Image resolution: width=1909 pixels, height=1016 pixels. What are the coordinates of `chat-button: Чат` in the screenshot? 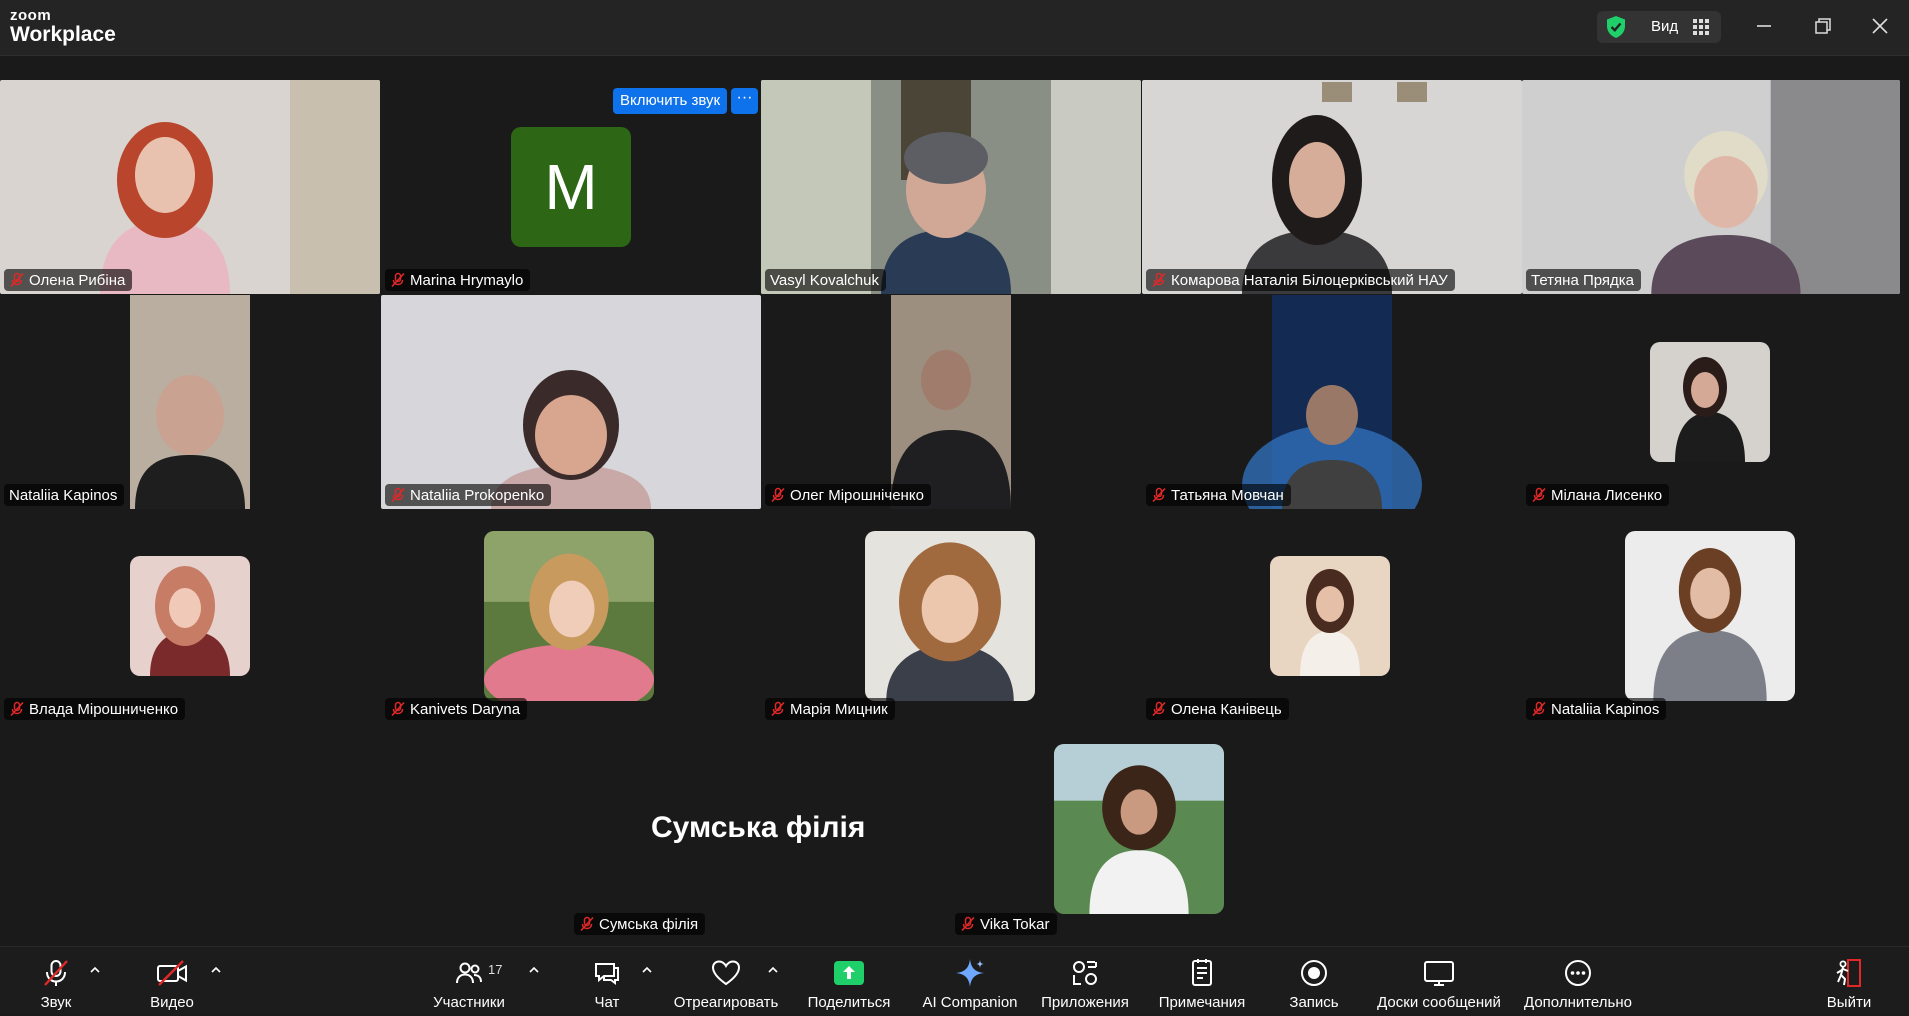 It's located at (607, 981).